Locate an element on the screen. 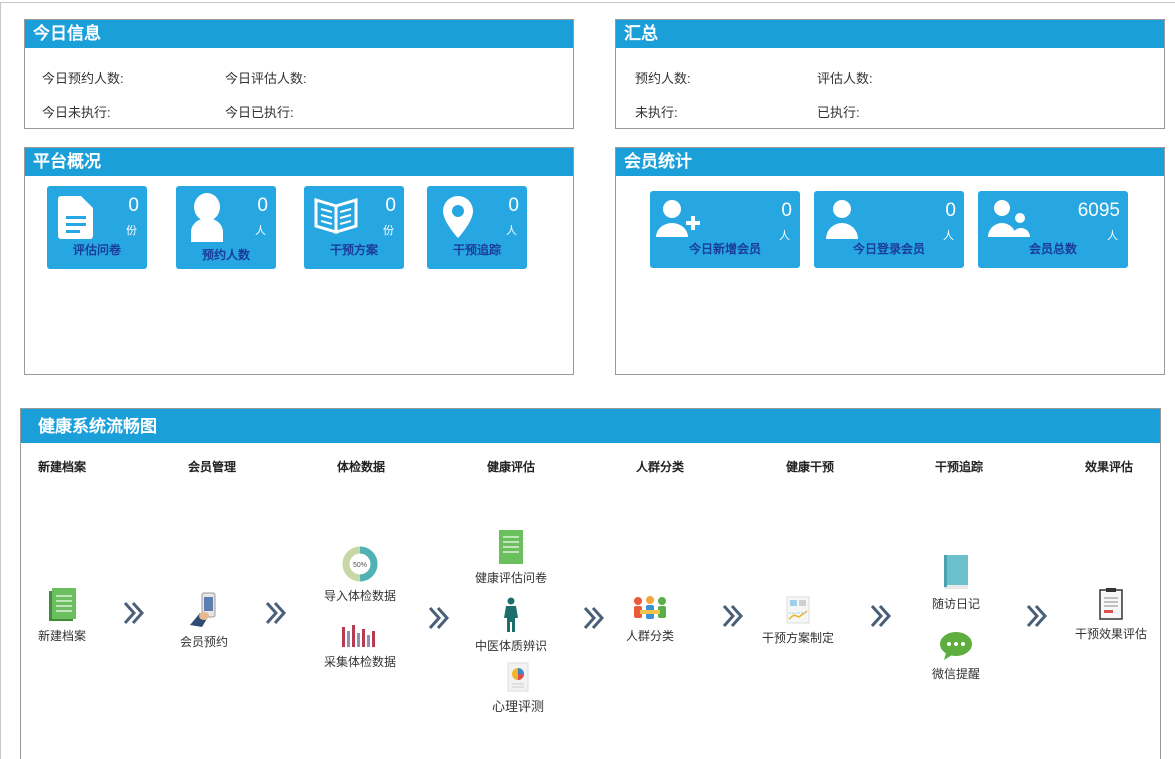 The height and width of the screenshot is (759, 1175). flow-plan-label: 干预方案制定 is located at coordinates (797, 638).